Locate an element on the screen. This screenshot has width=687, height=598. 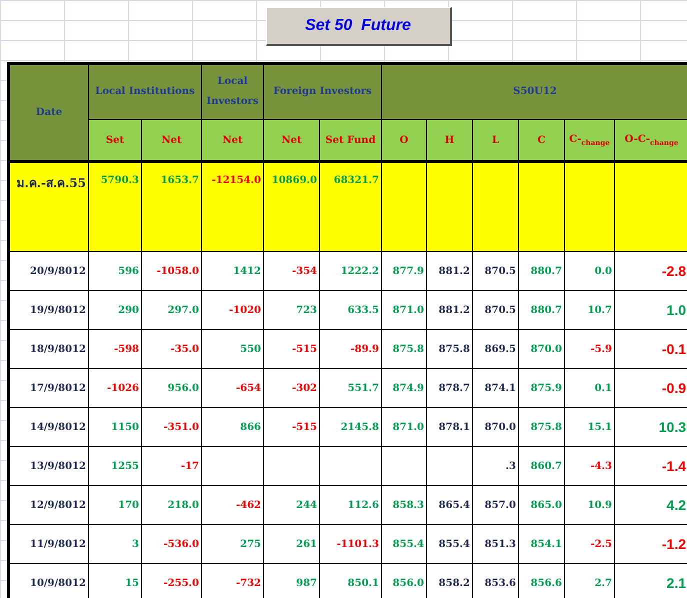
table-cell: 633.5 is located at coordinates (351, 310).